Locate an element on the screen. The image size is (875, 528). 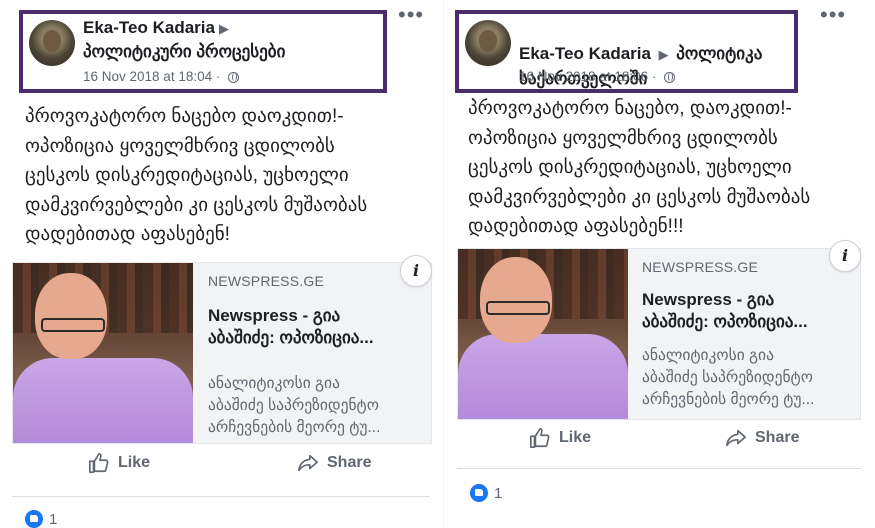
timestamp: 16 Nov 2018 at 18:04 is located at coordinates (147, 76).